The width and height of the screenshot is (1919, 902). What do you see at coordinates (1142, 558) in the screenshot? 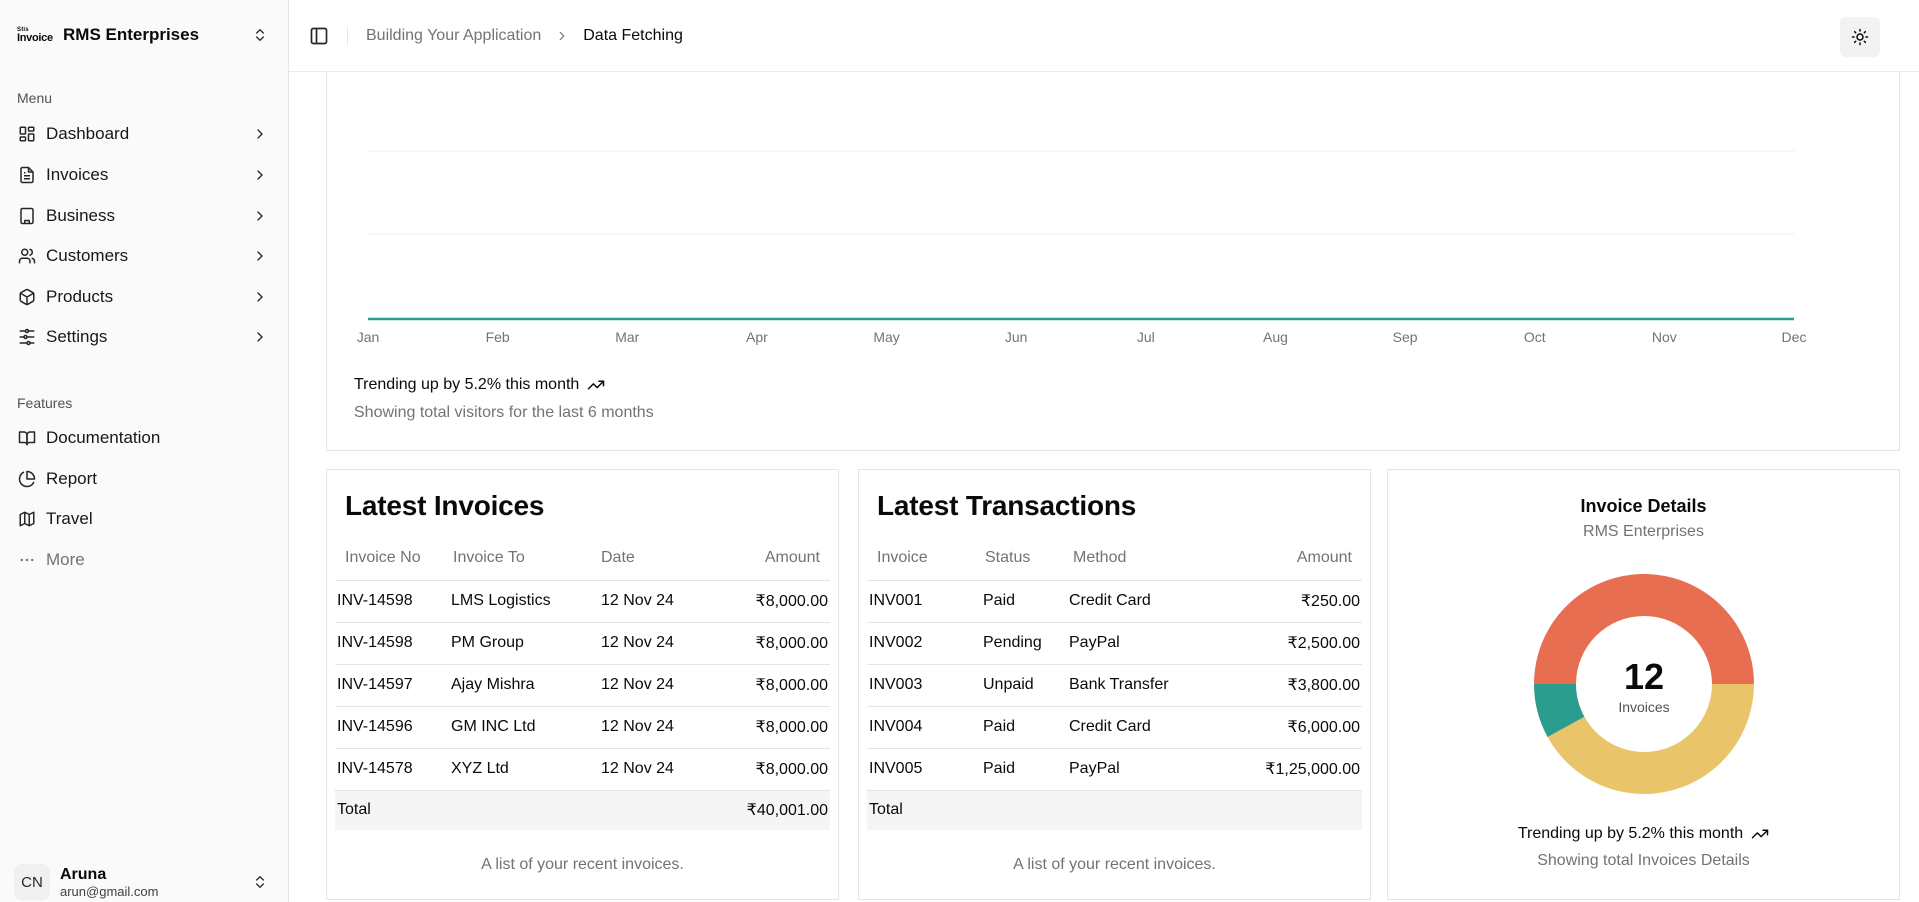
I see `column-header: Method` at bounding box center [1142, 558].